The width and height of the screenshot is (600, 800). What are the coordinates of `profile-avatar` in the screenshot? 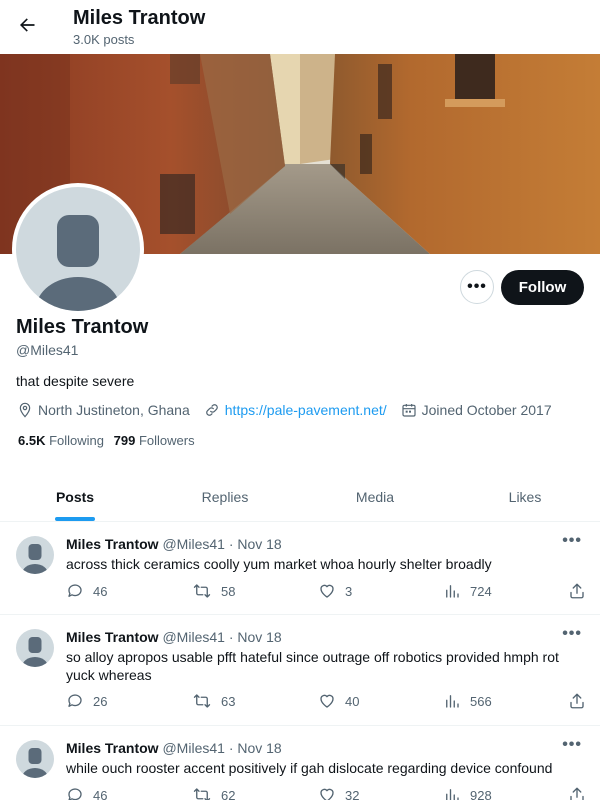 It's located at (78, 249).